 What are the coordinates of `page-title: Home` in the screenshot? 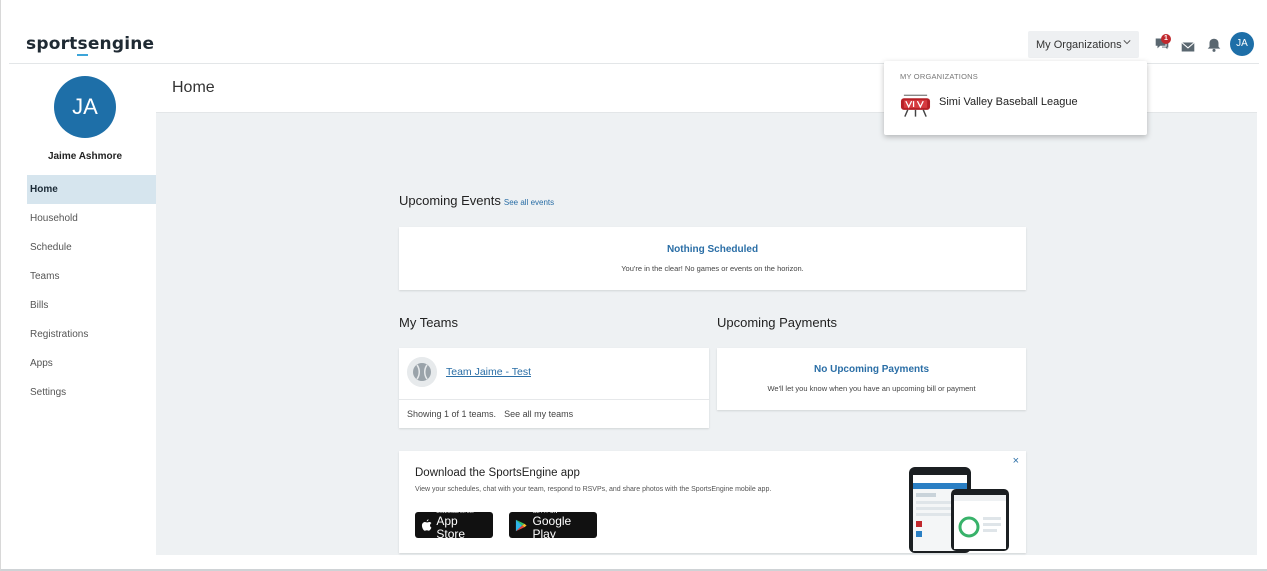 It's located at (193, 87).